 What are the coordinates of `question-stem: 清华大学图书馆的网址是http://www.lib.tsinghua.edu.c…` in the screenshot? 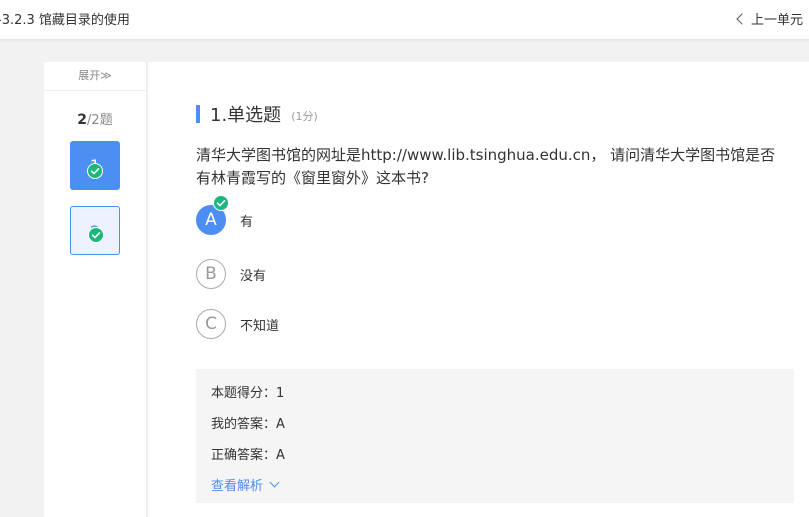 It's located at (486, 166).